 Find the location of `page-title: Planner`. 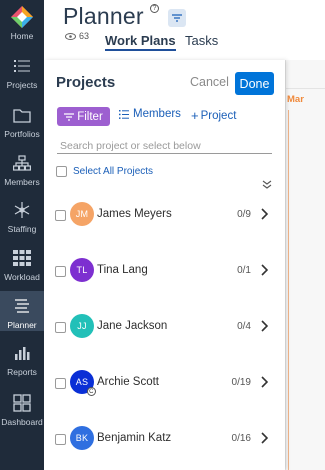

page-title: Planner is located at coordinates (103, 16).